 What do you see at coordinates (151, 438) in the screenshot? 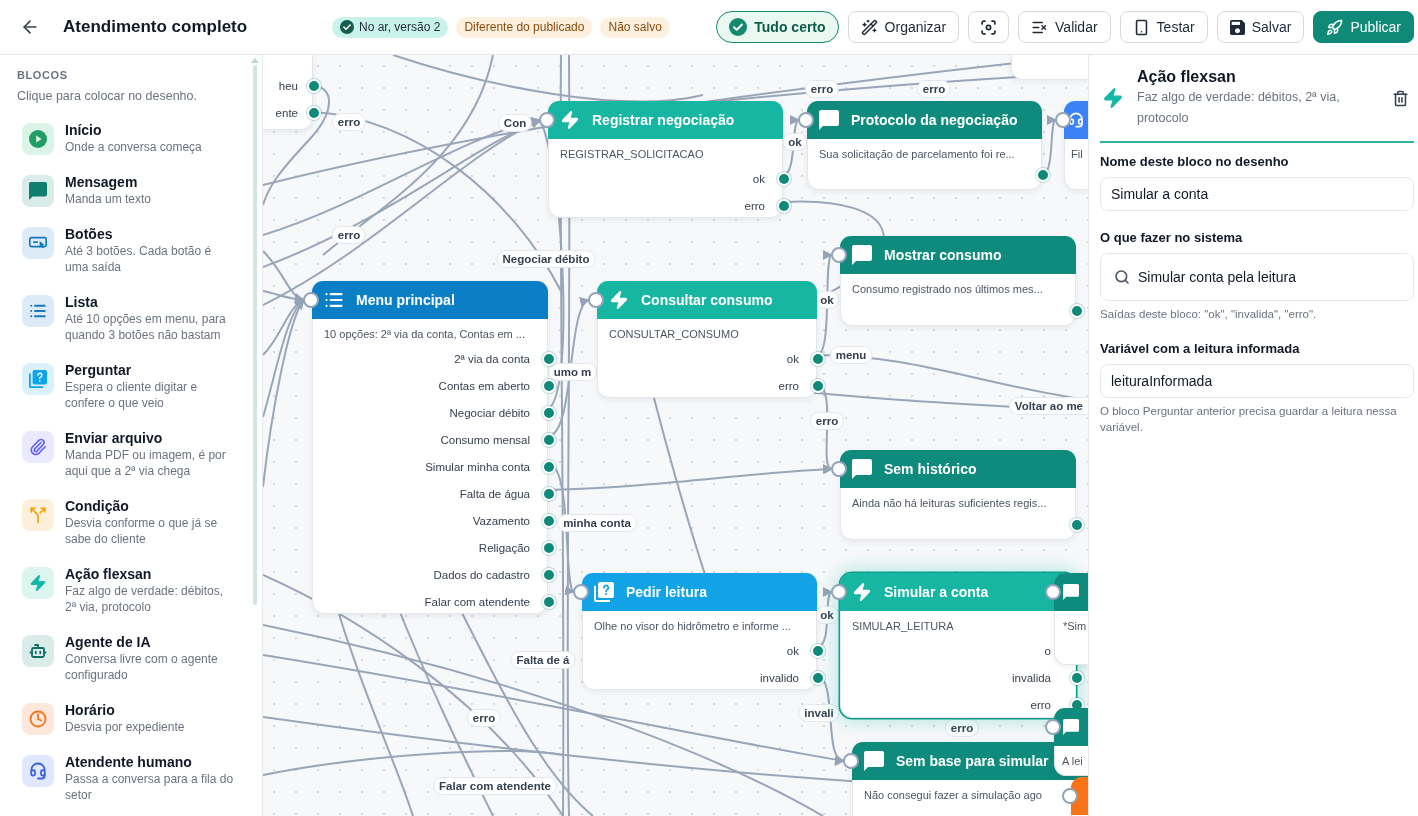
I see `block-title: Enviar arquivo` at bounding box center [151, 438].